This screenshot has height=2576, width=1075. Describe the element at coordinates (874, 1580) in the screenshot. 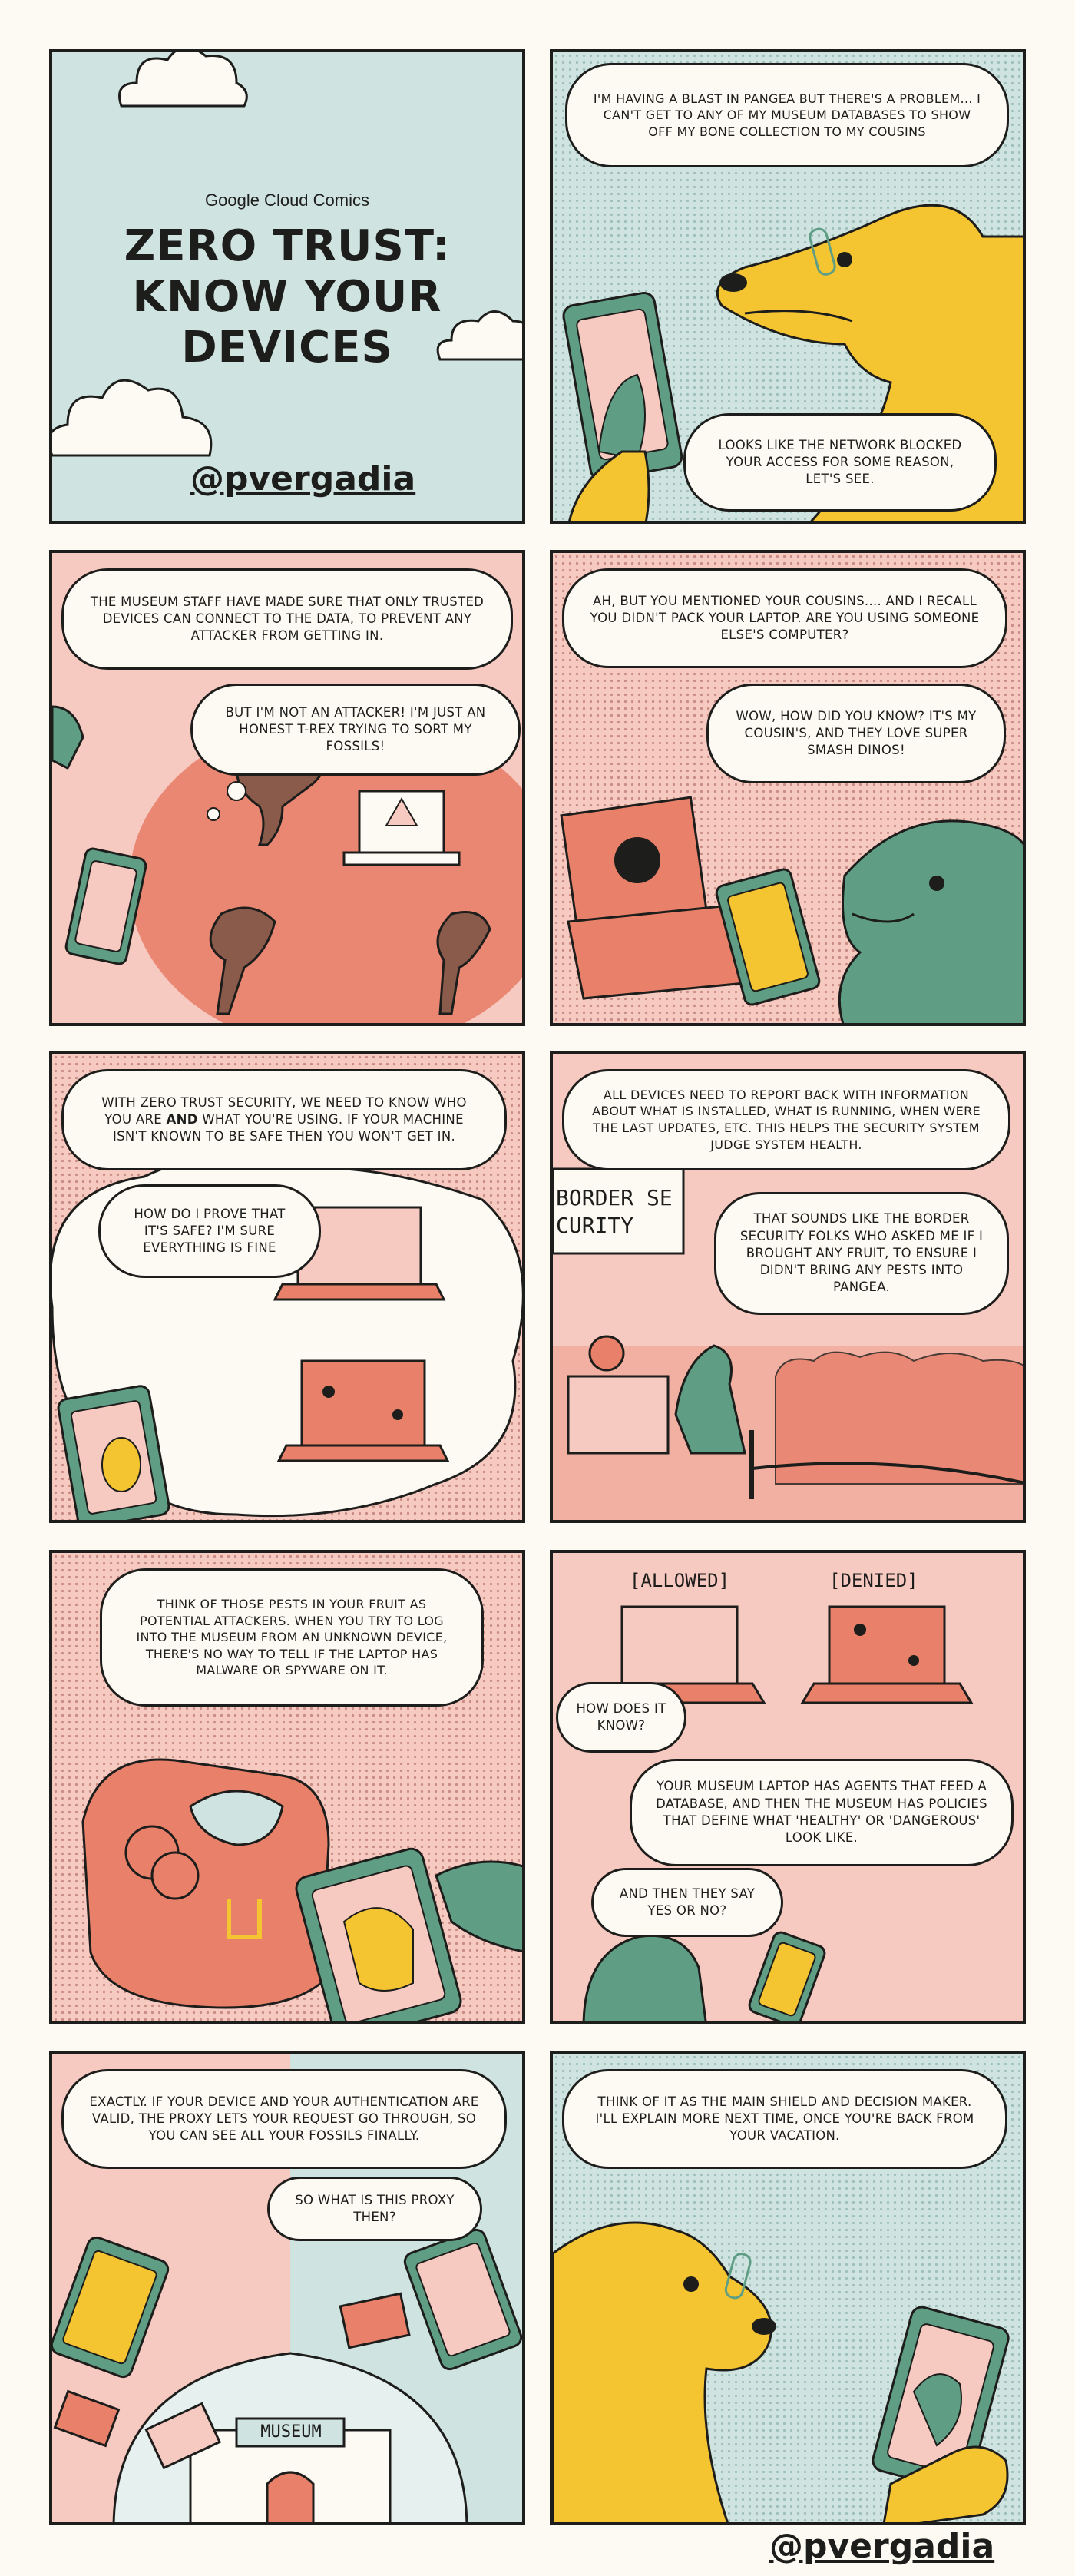

I see `denied-label: [DENIED]` at that location.